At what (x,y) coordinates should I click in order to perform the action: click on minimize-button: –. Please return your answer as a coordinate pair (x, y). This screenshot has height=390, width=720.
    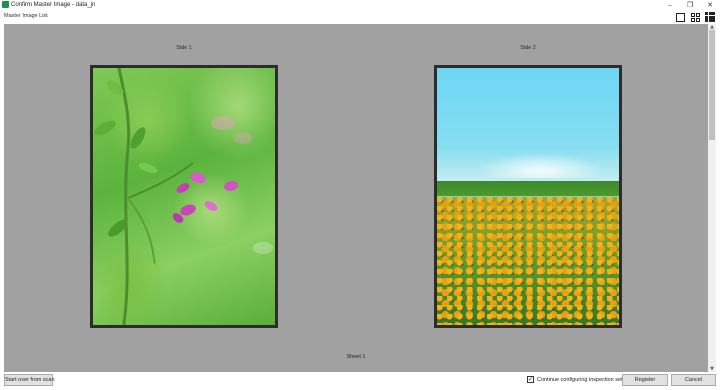
    Looking at the image, I should click on (670, 5).